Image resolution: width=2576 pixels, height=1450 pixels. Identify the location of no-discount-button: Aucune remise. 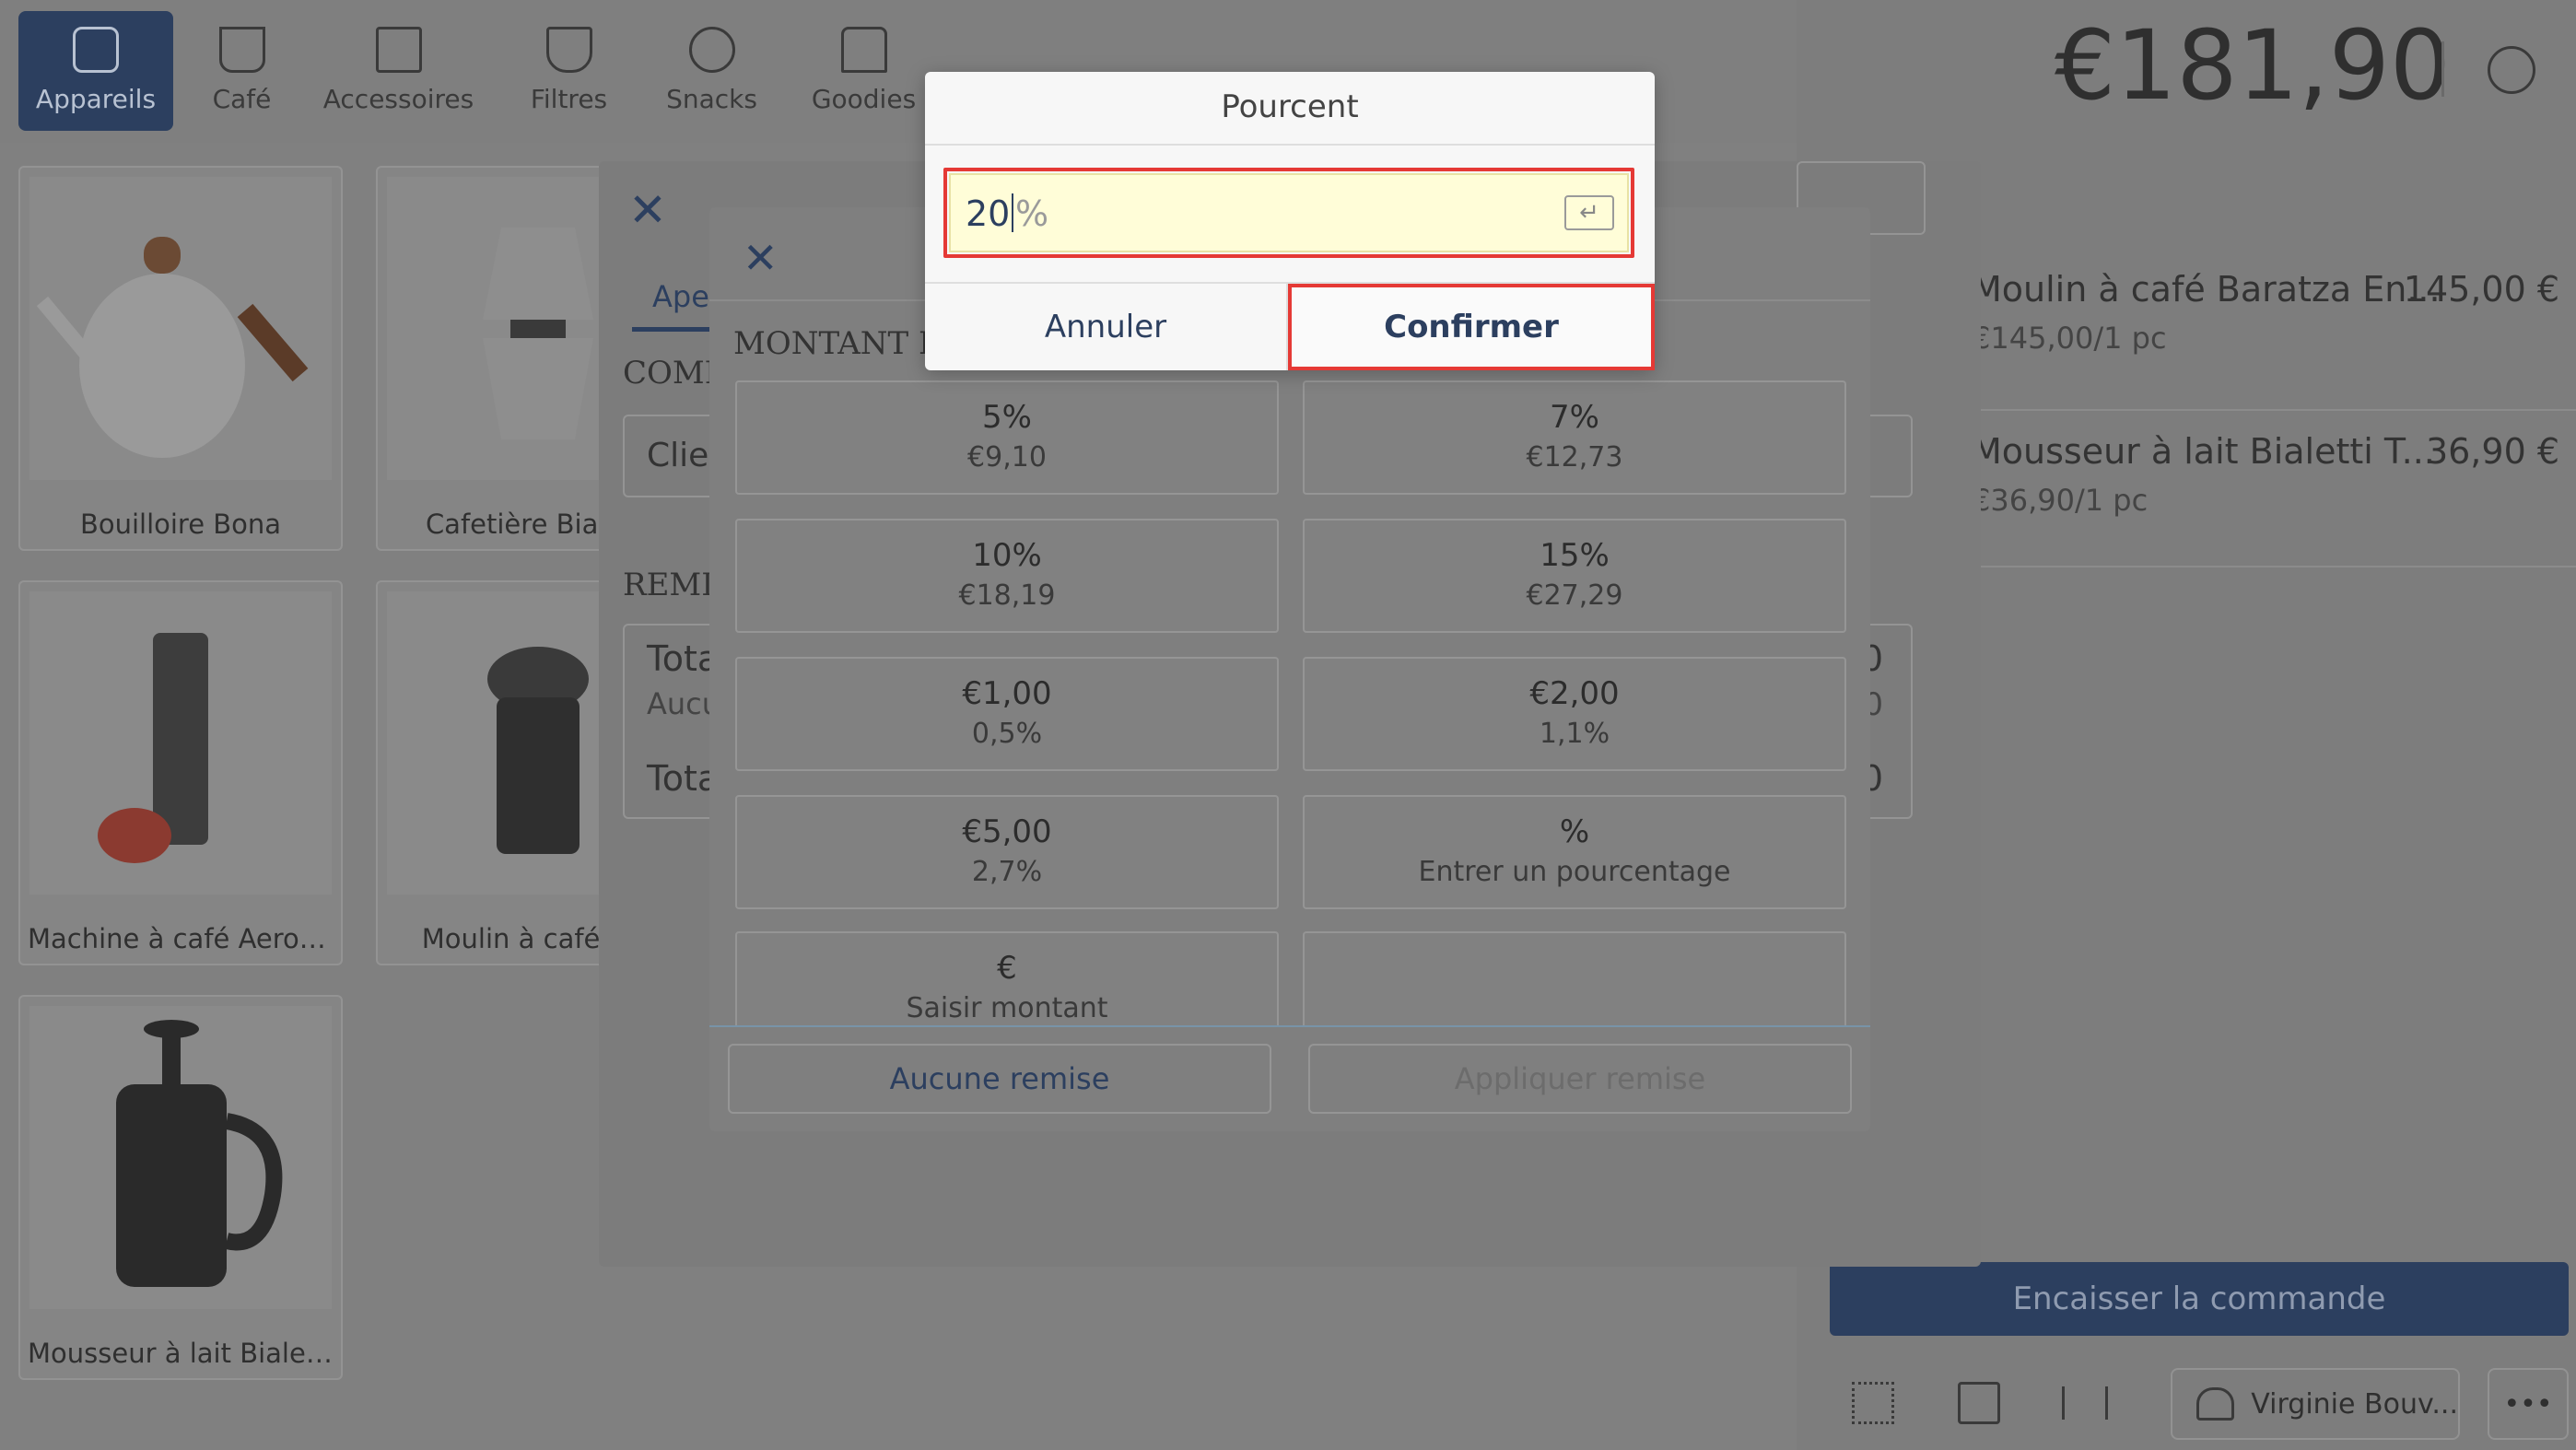
(1000, 1079).